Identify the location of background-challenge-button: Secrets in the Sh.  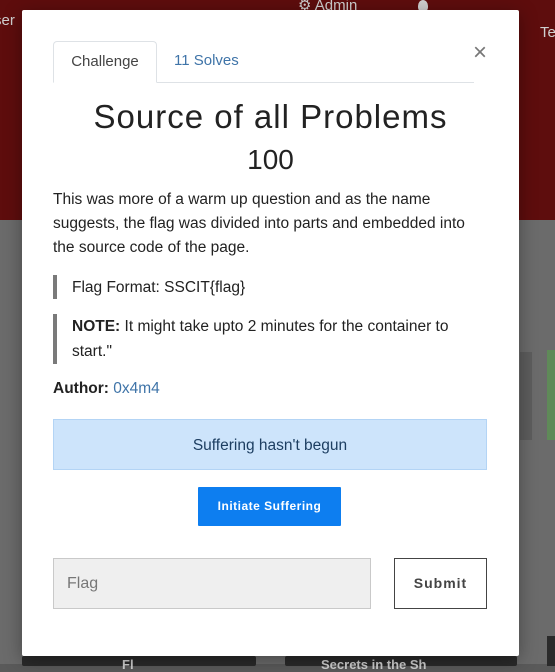
(401, 664).